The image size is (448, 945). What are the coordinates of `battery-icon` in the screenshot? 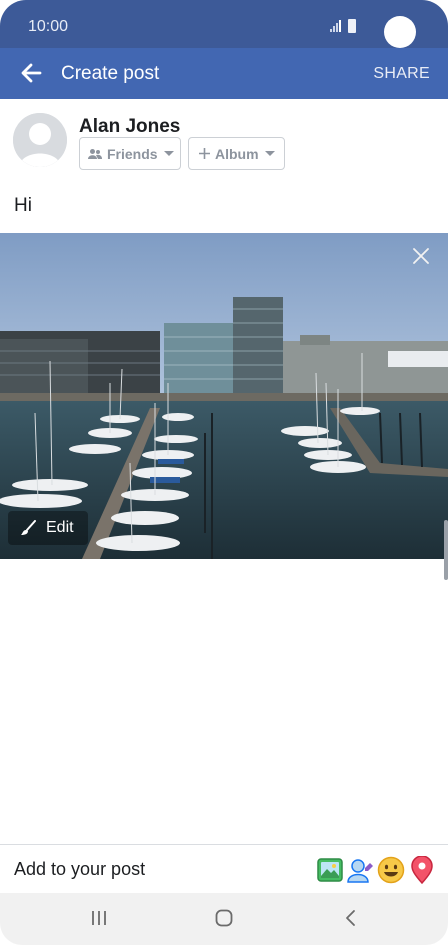 It's located at (352, 26).